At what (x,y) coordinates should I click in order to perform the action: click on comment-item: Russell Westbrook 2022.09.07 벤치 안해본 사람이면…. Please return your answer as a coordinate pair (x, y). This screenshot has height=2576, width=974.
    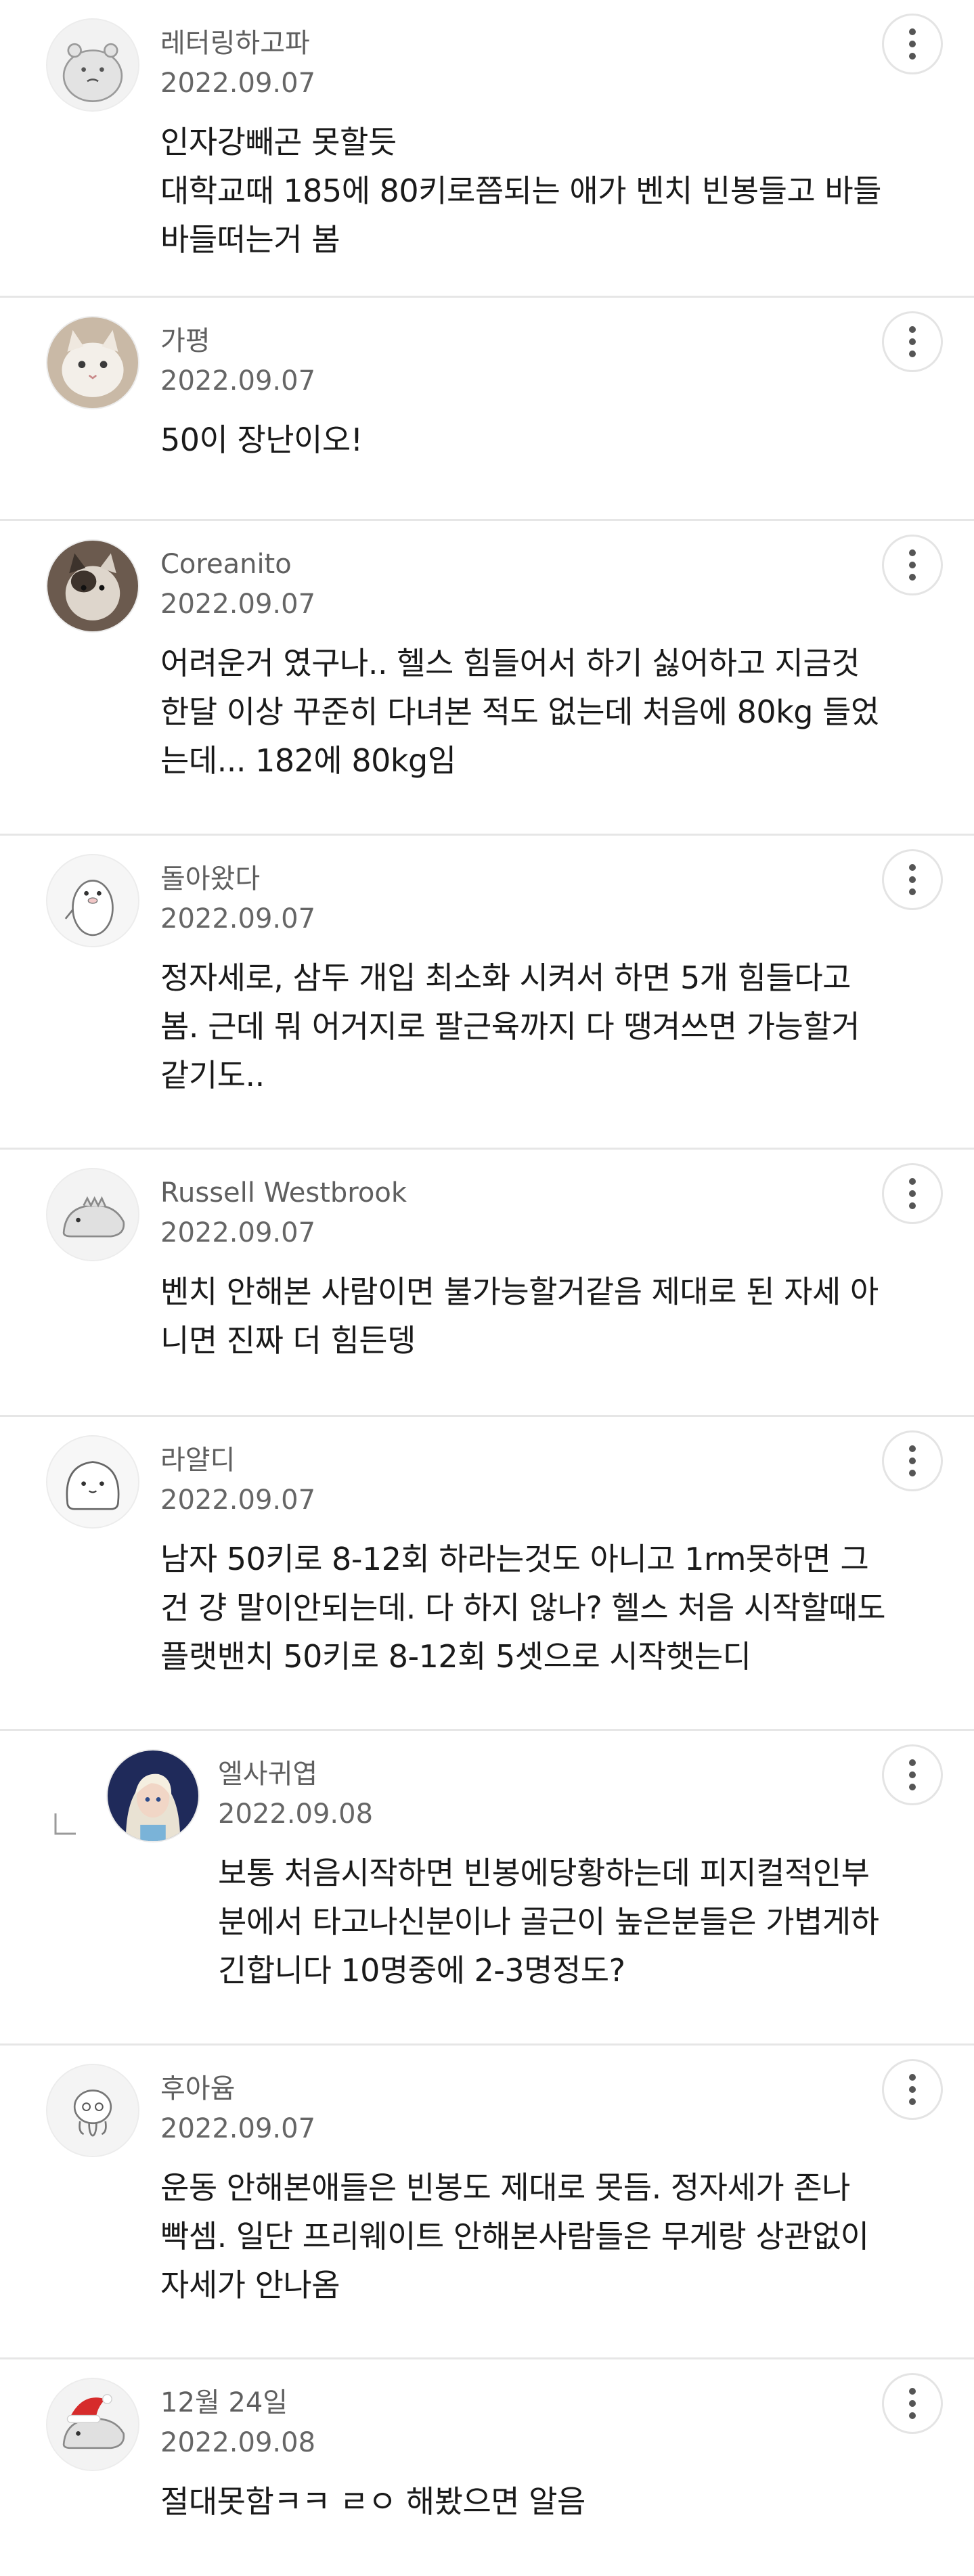
    Looking at the image, I should click on (487, 1283).